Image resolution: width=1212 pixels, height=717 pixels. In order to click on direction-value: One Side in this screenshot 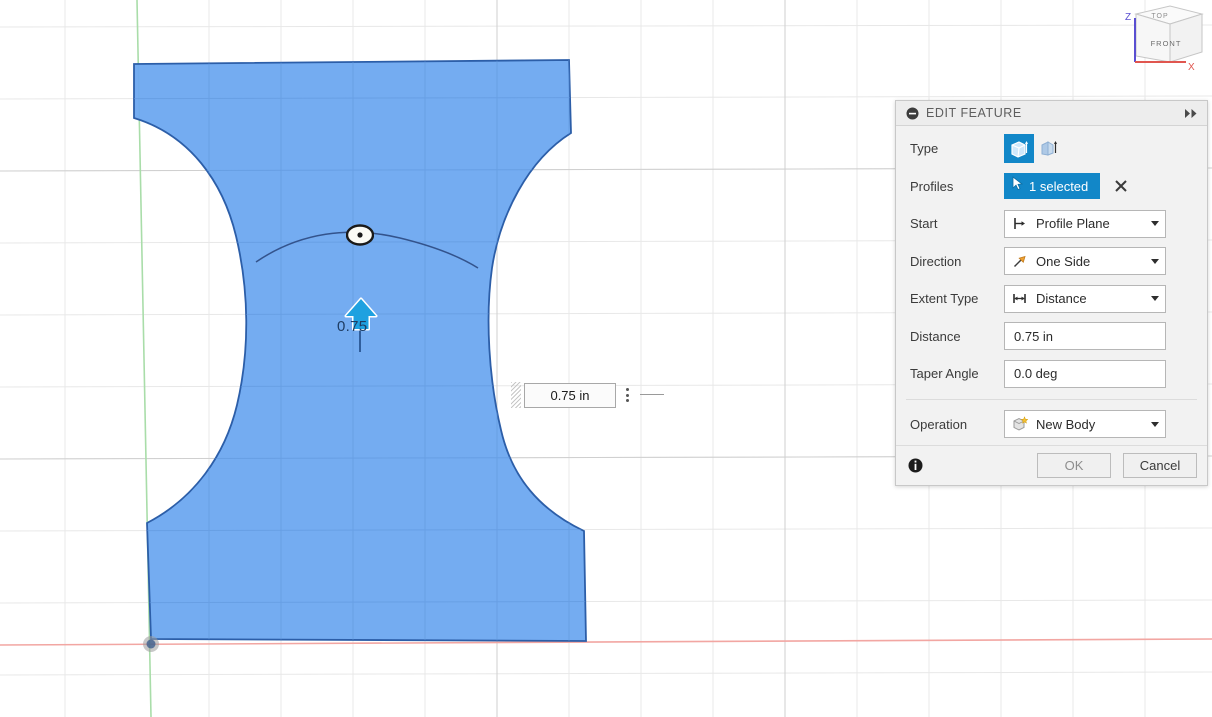, I will do `click(1063, 261)`.